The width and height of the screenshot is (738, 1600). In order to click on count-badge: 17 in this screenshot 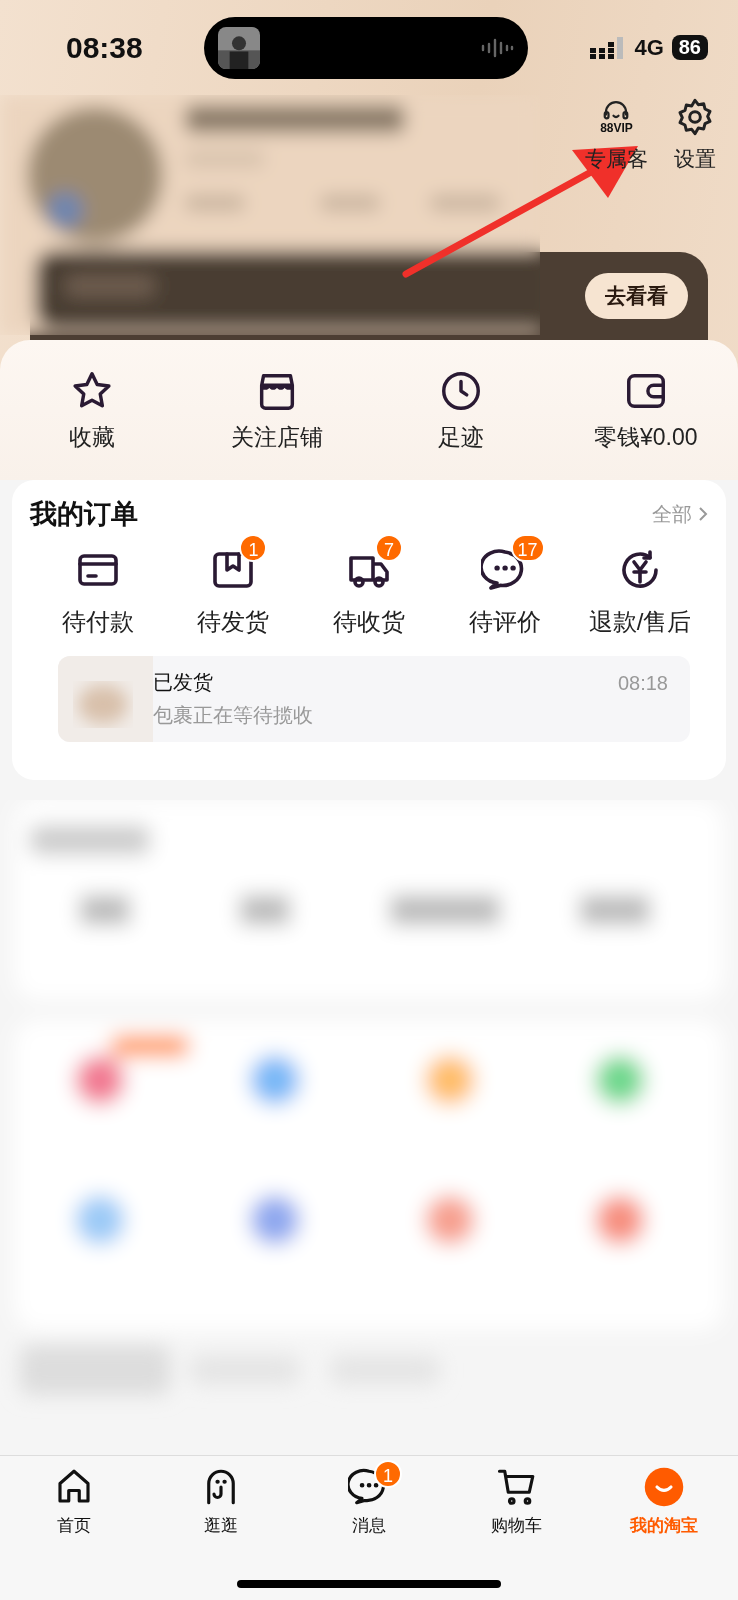, I will do `click(527, 548)`.